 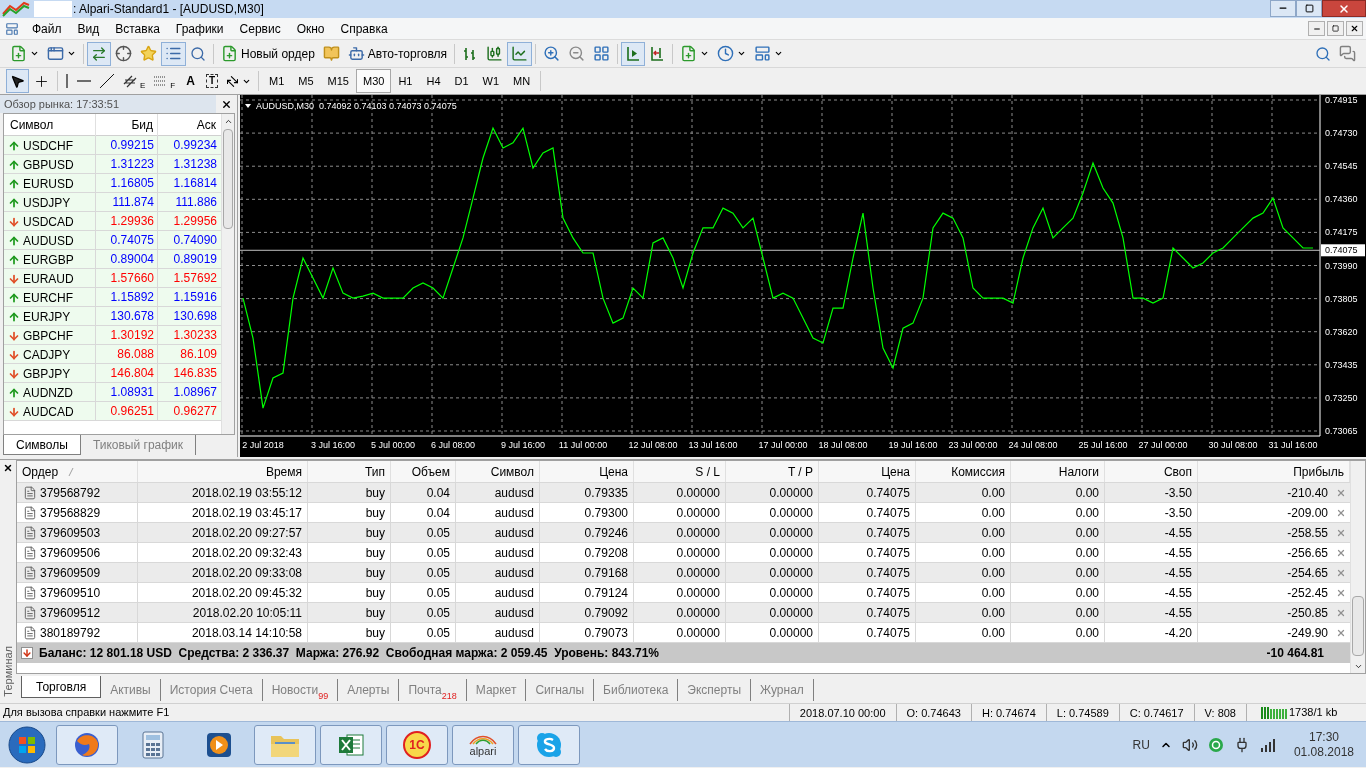 I want to click on autoscroll-button, so click(x=633, y=53).